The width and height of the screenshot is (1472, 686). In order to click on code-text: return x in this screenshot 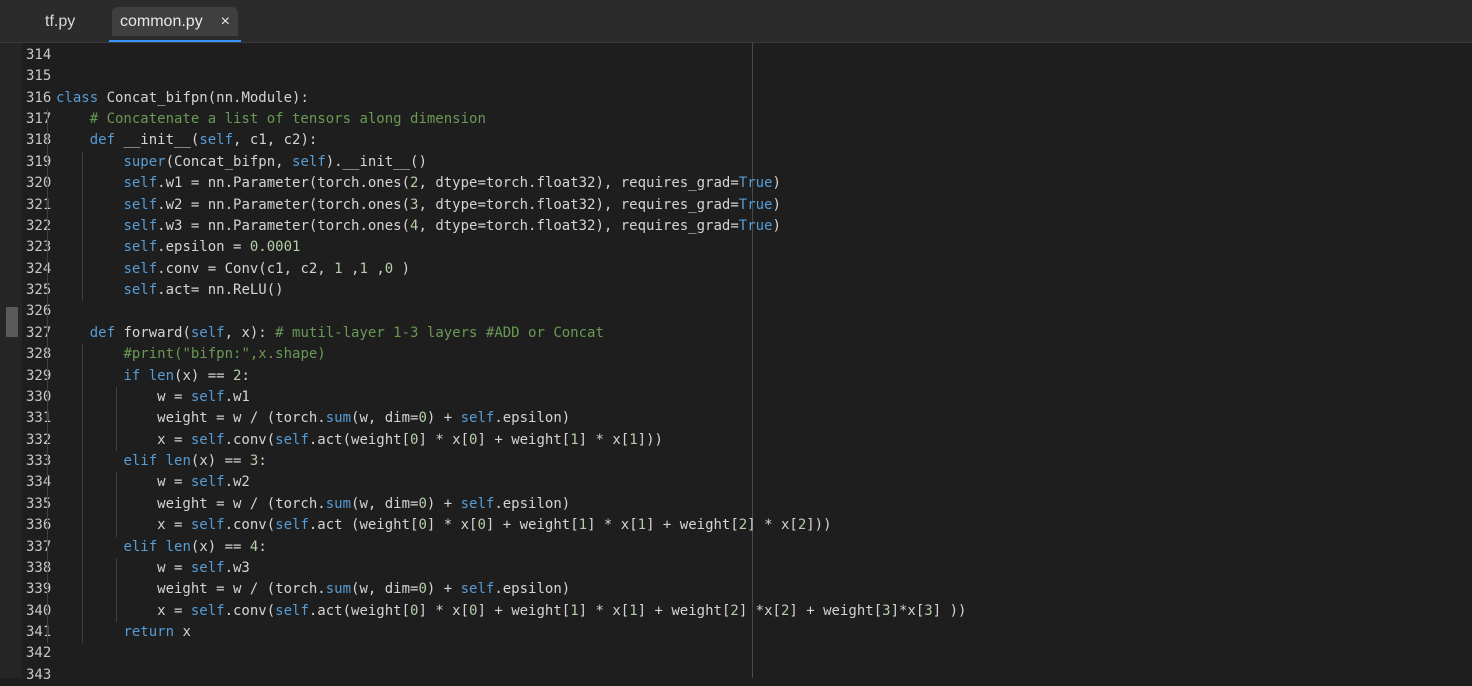, I will do `click(157, 631)`.